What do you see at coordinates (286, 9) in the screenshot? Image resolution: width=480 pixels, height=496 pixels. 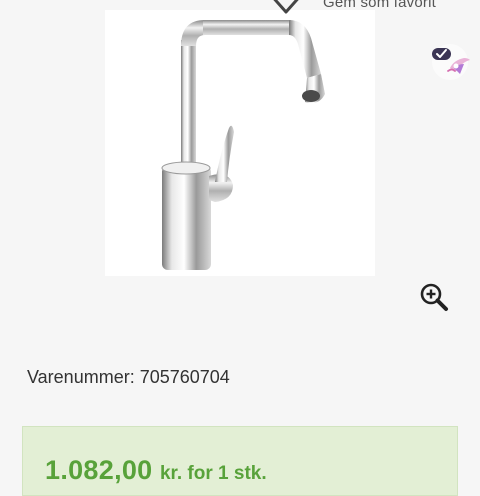 I see `heart-outline-icon` at bounding box center [286, 9].